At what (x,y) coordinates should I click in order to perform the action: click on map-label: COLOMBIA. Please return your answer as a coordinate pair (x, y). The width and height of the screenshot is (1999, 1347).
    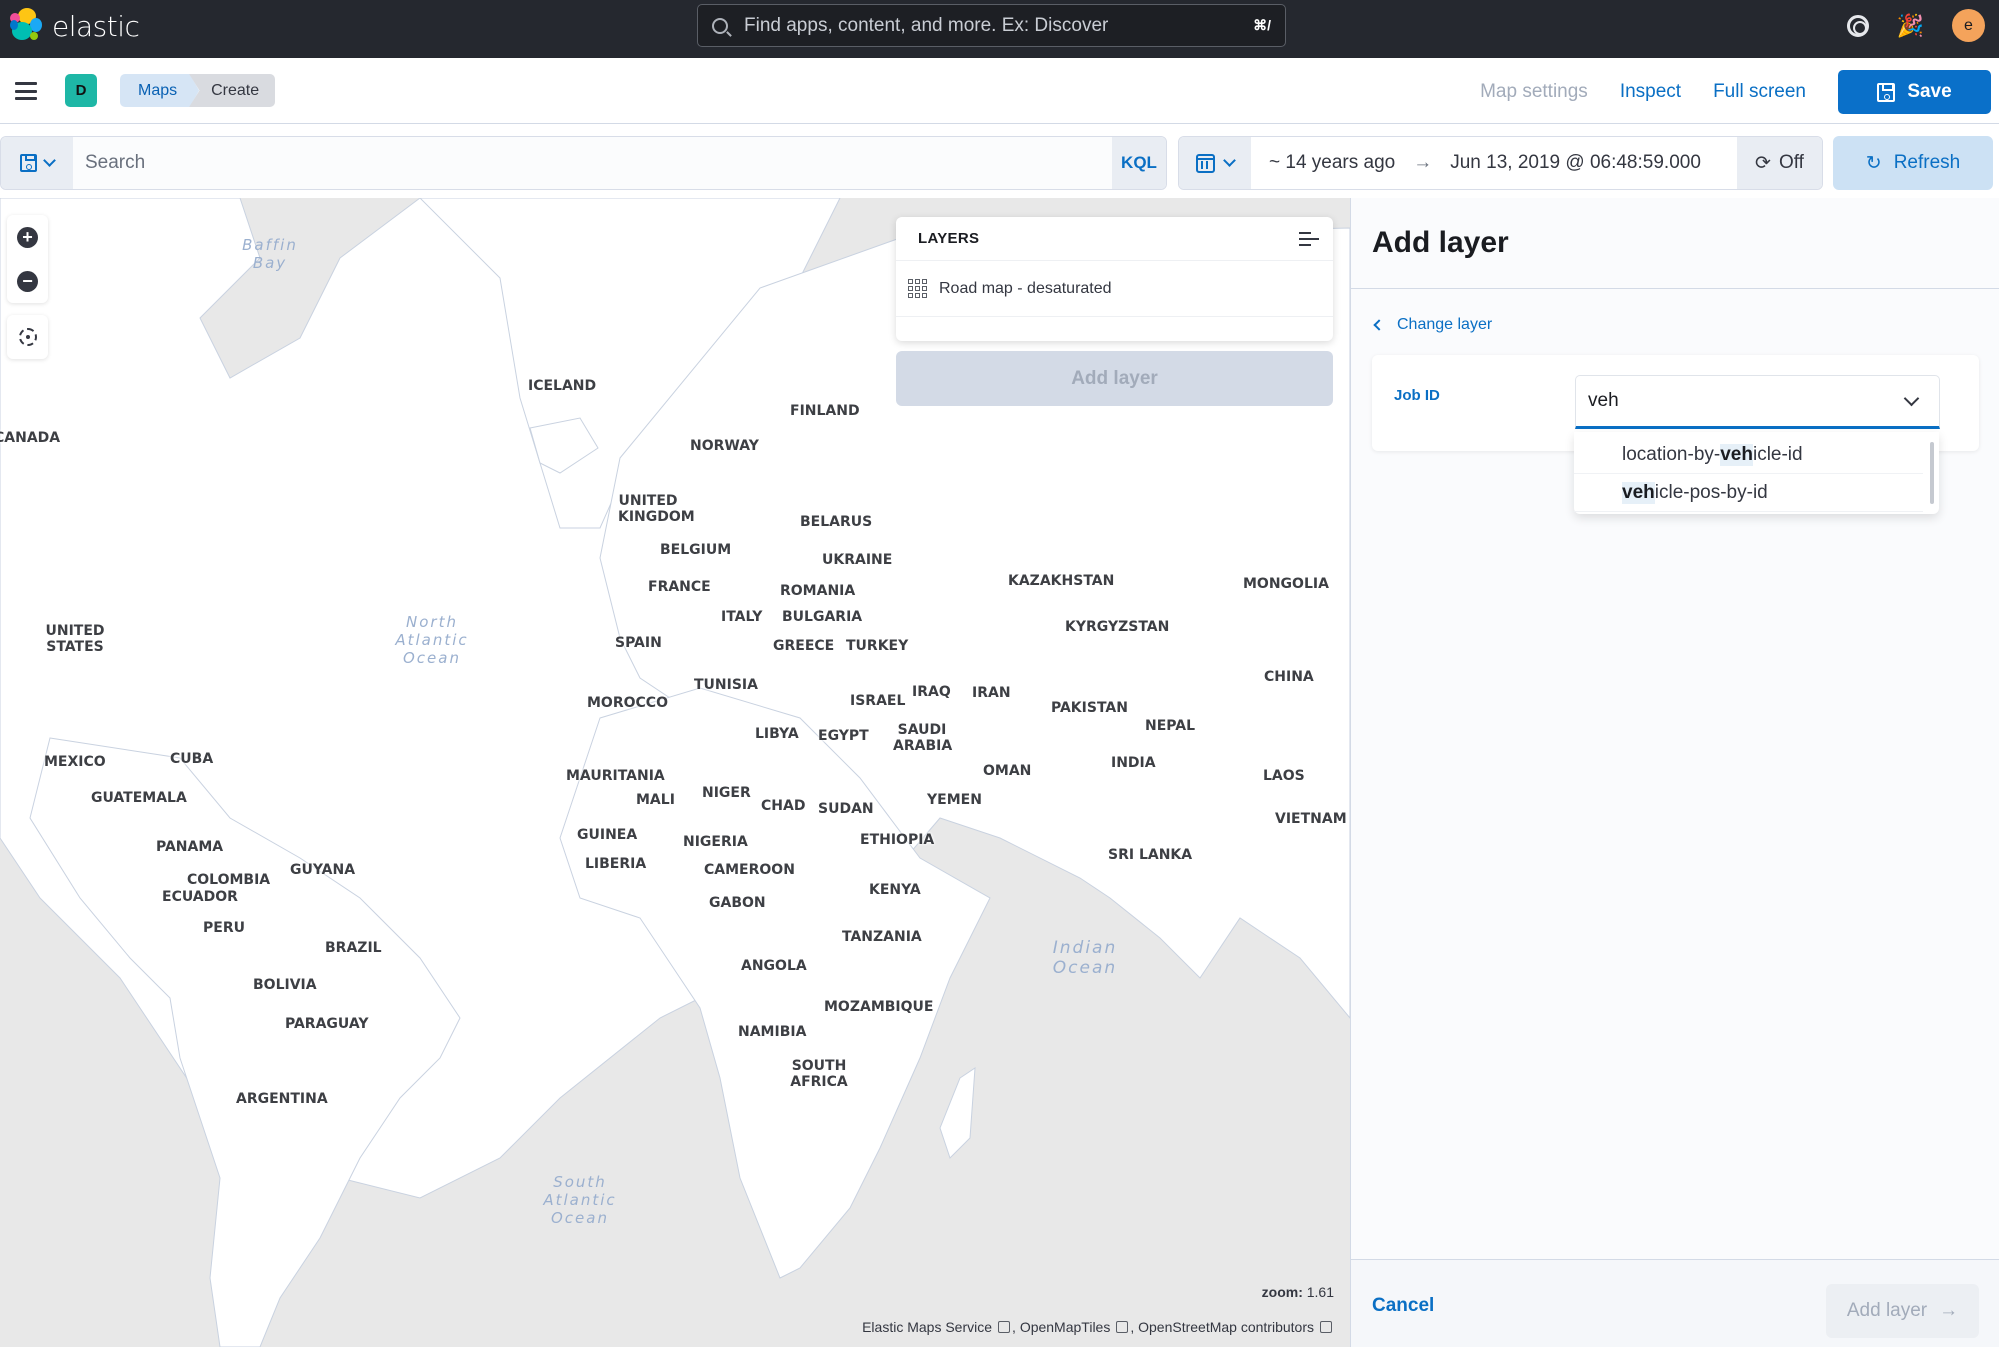
    Looking at the image, I should click on (229, 880).